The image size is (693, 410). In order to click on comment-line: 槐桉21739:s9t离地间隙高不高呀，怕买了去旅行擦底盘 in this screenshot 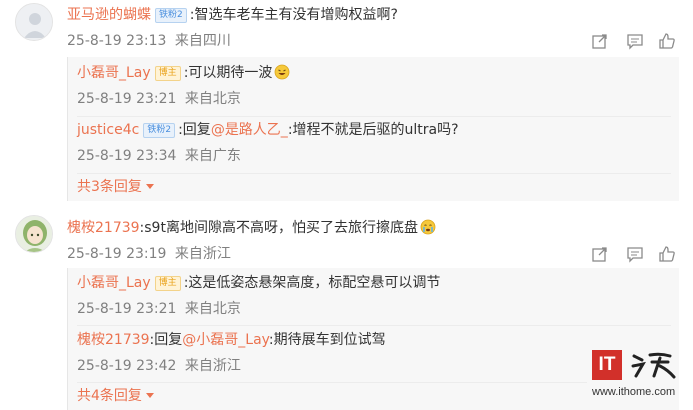, I will do `click(251, 228)`.